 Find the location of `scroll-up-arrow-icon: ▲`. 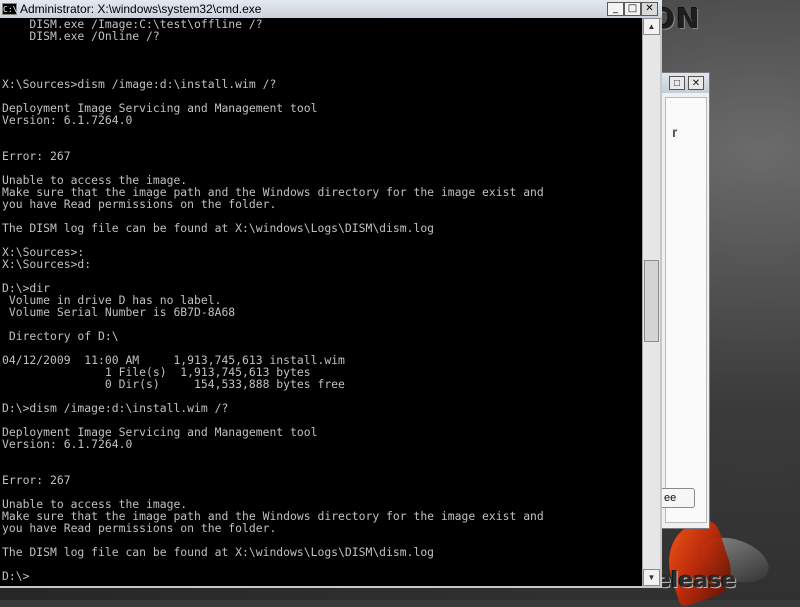

scroll-up-arrow-icon: ▲ is located at coordinates (651, 26).